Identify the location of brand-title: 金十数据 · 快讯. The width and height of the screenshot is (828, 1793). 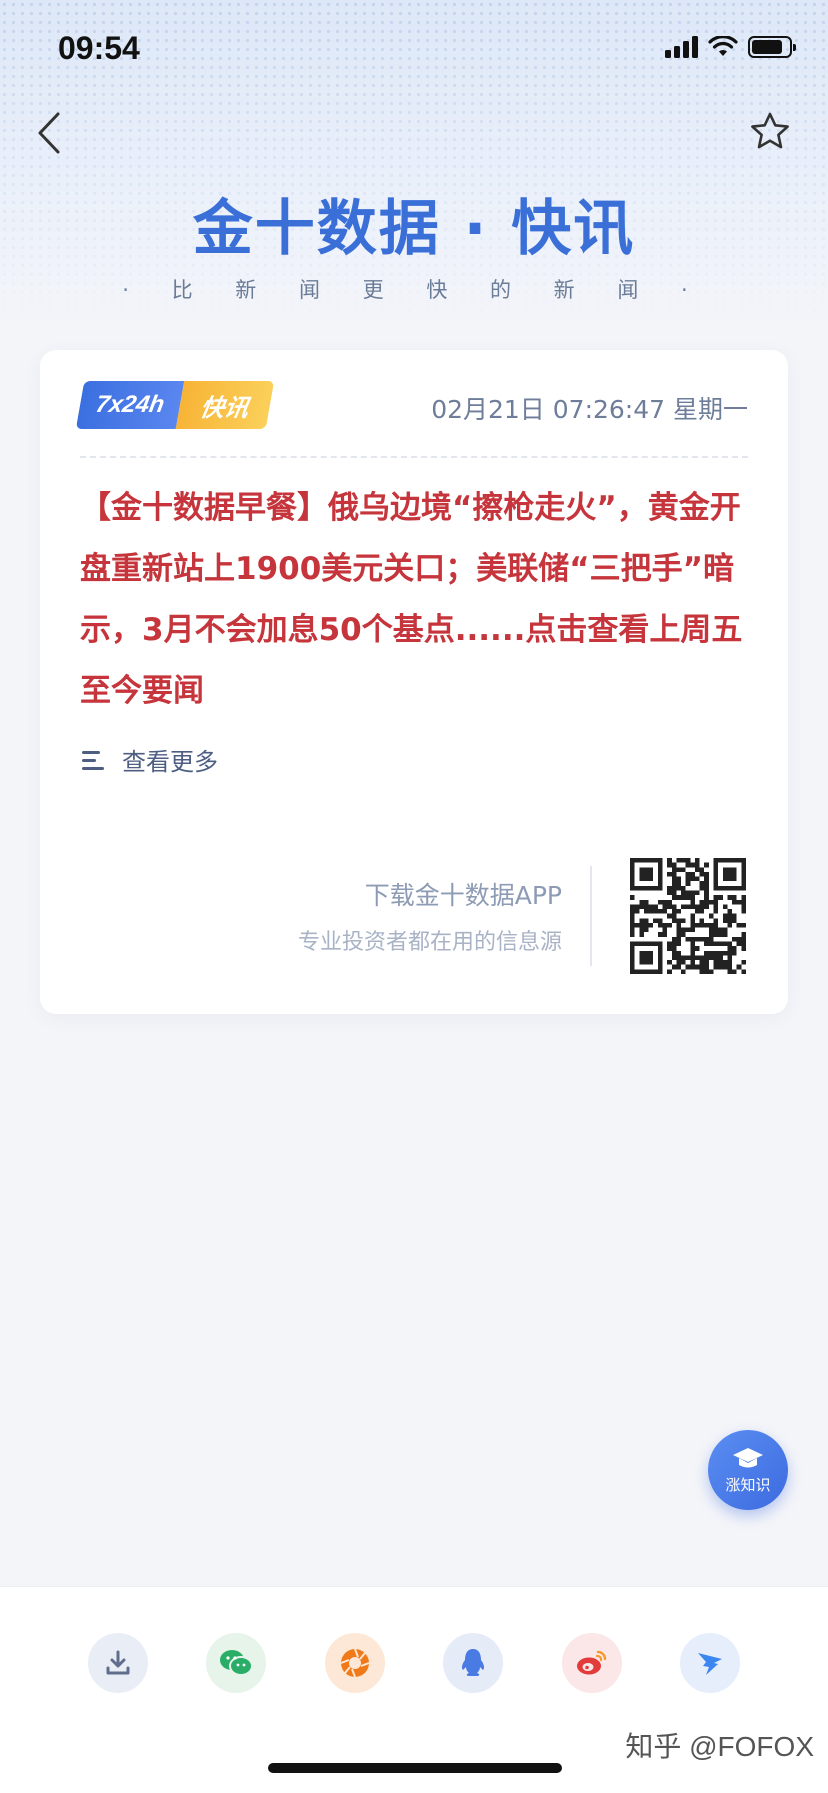
(414, 229).